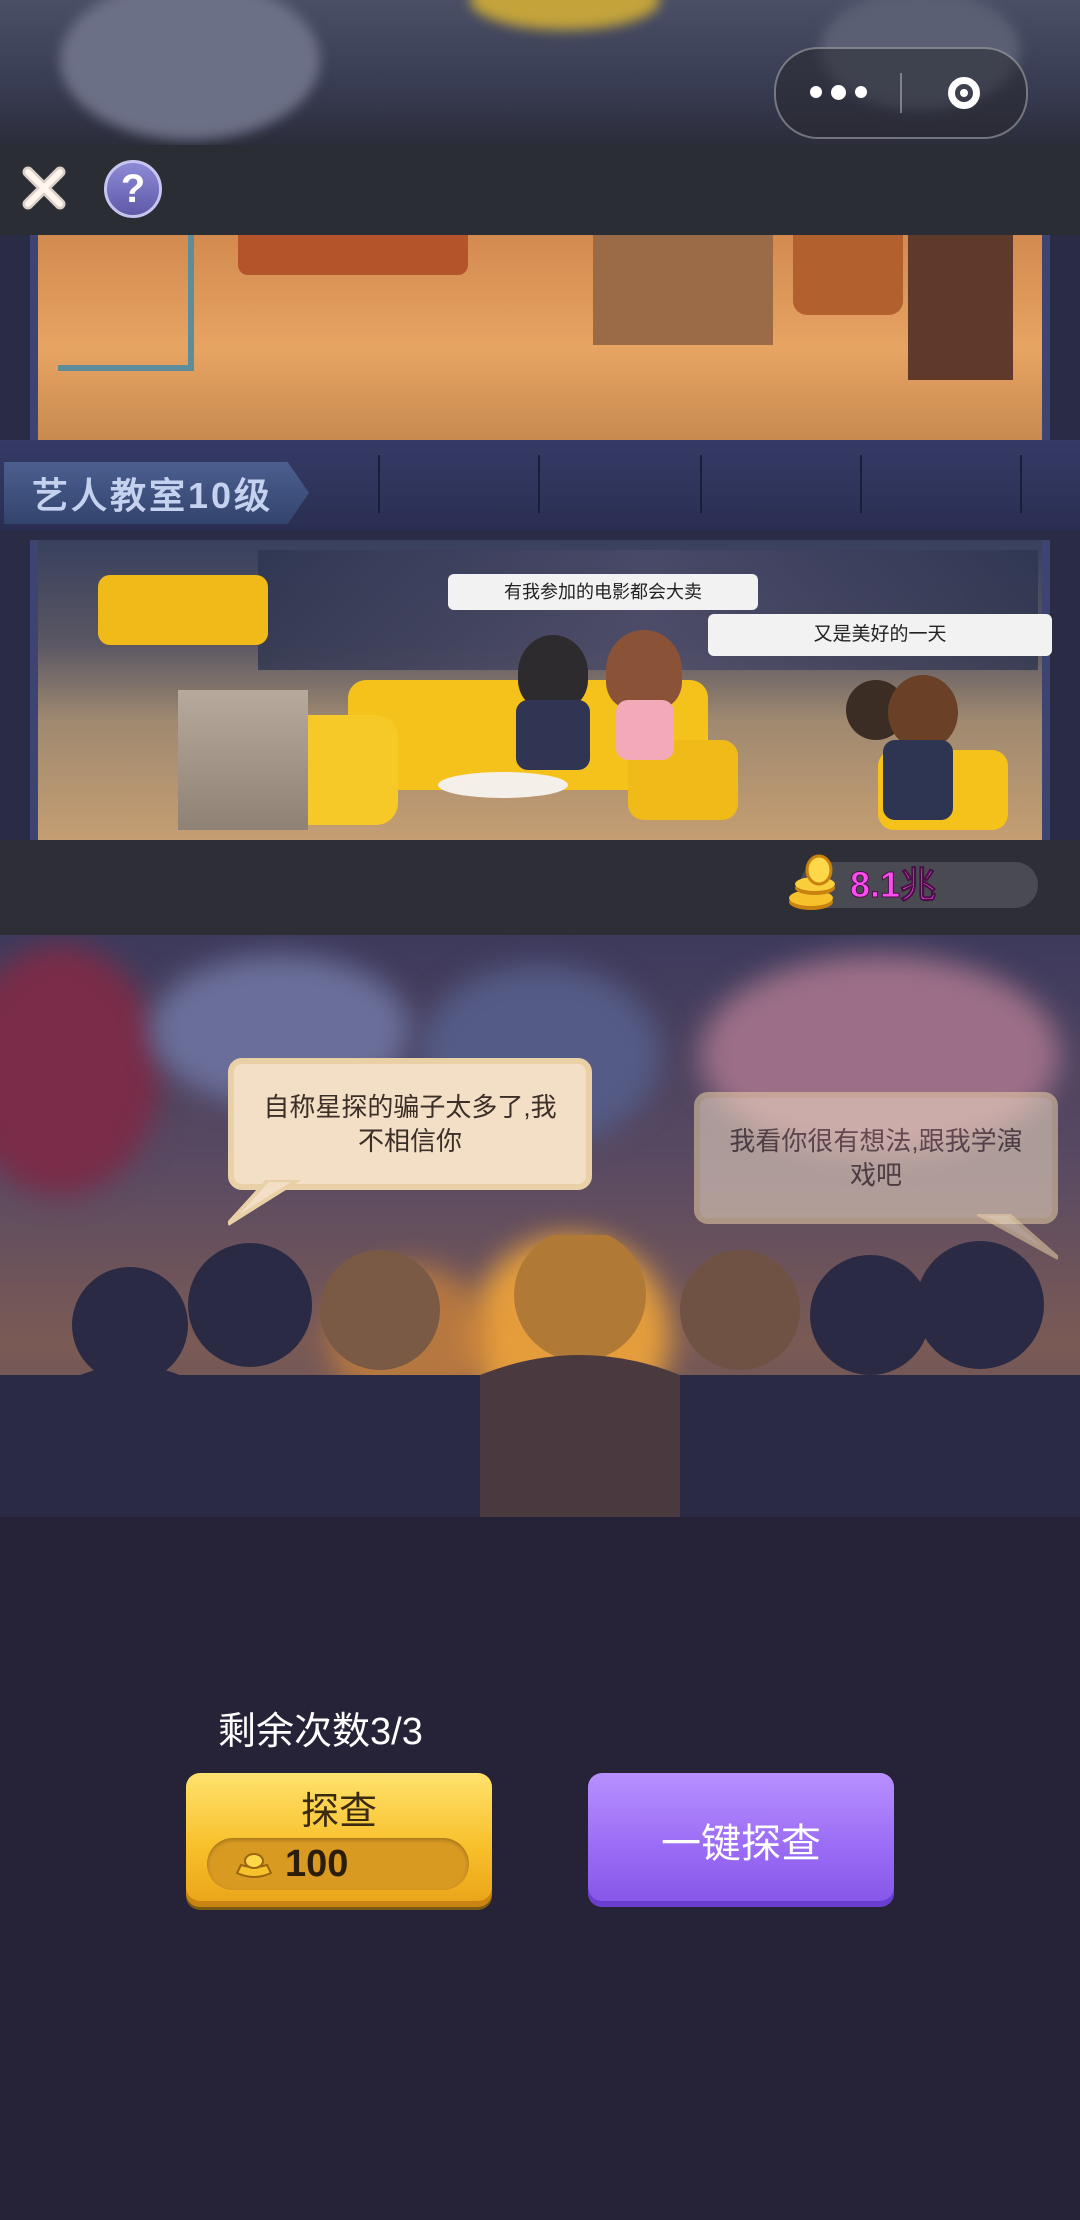 This screenshot has height=2220, width=1080. Describe the element at coordinates (901, 93) in the screenshot. I see `mini-program-capsule` at that location.